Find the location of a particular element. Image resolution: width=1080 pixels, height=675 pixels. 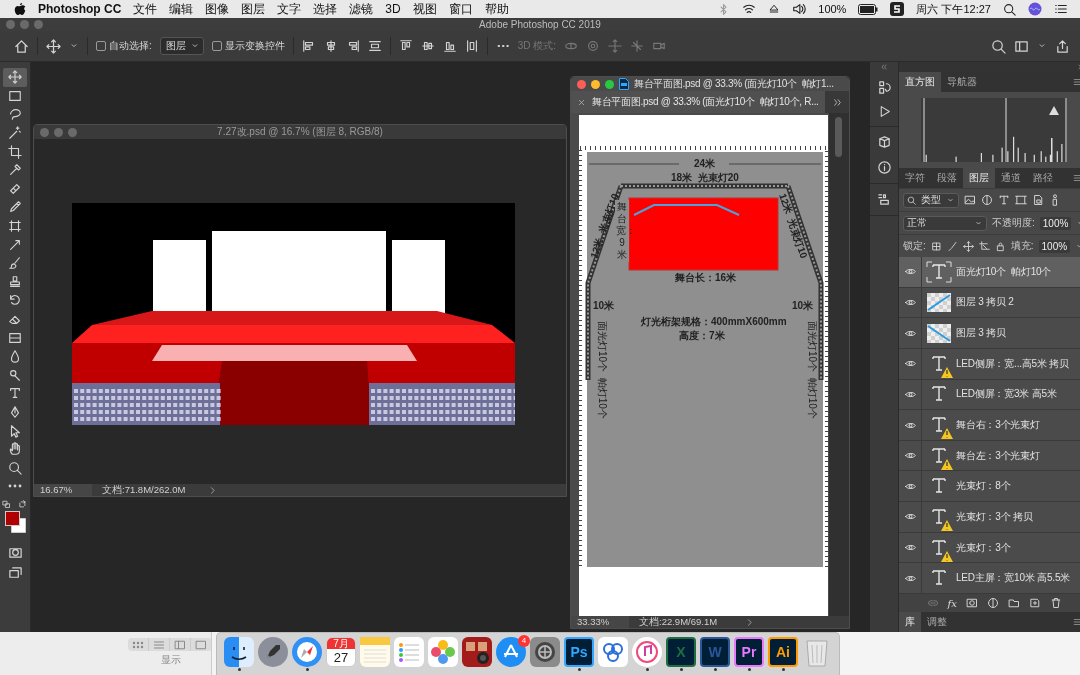

menu-item: 3D is located at coordinates (393, 9).